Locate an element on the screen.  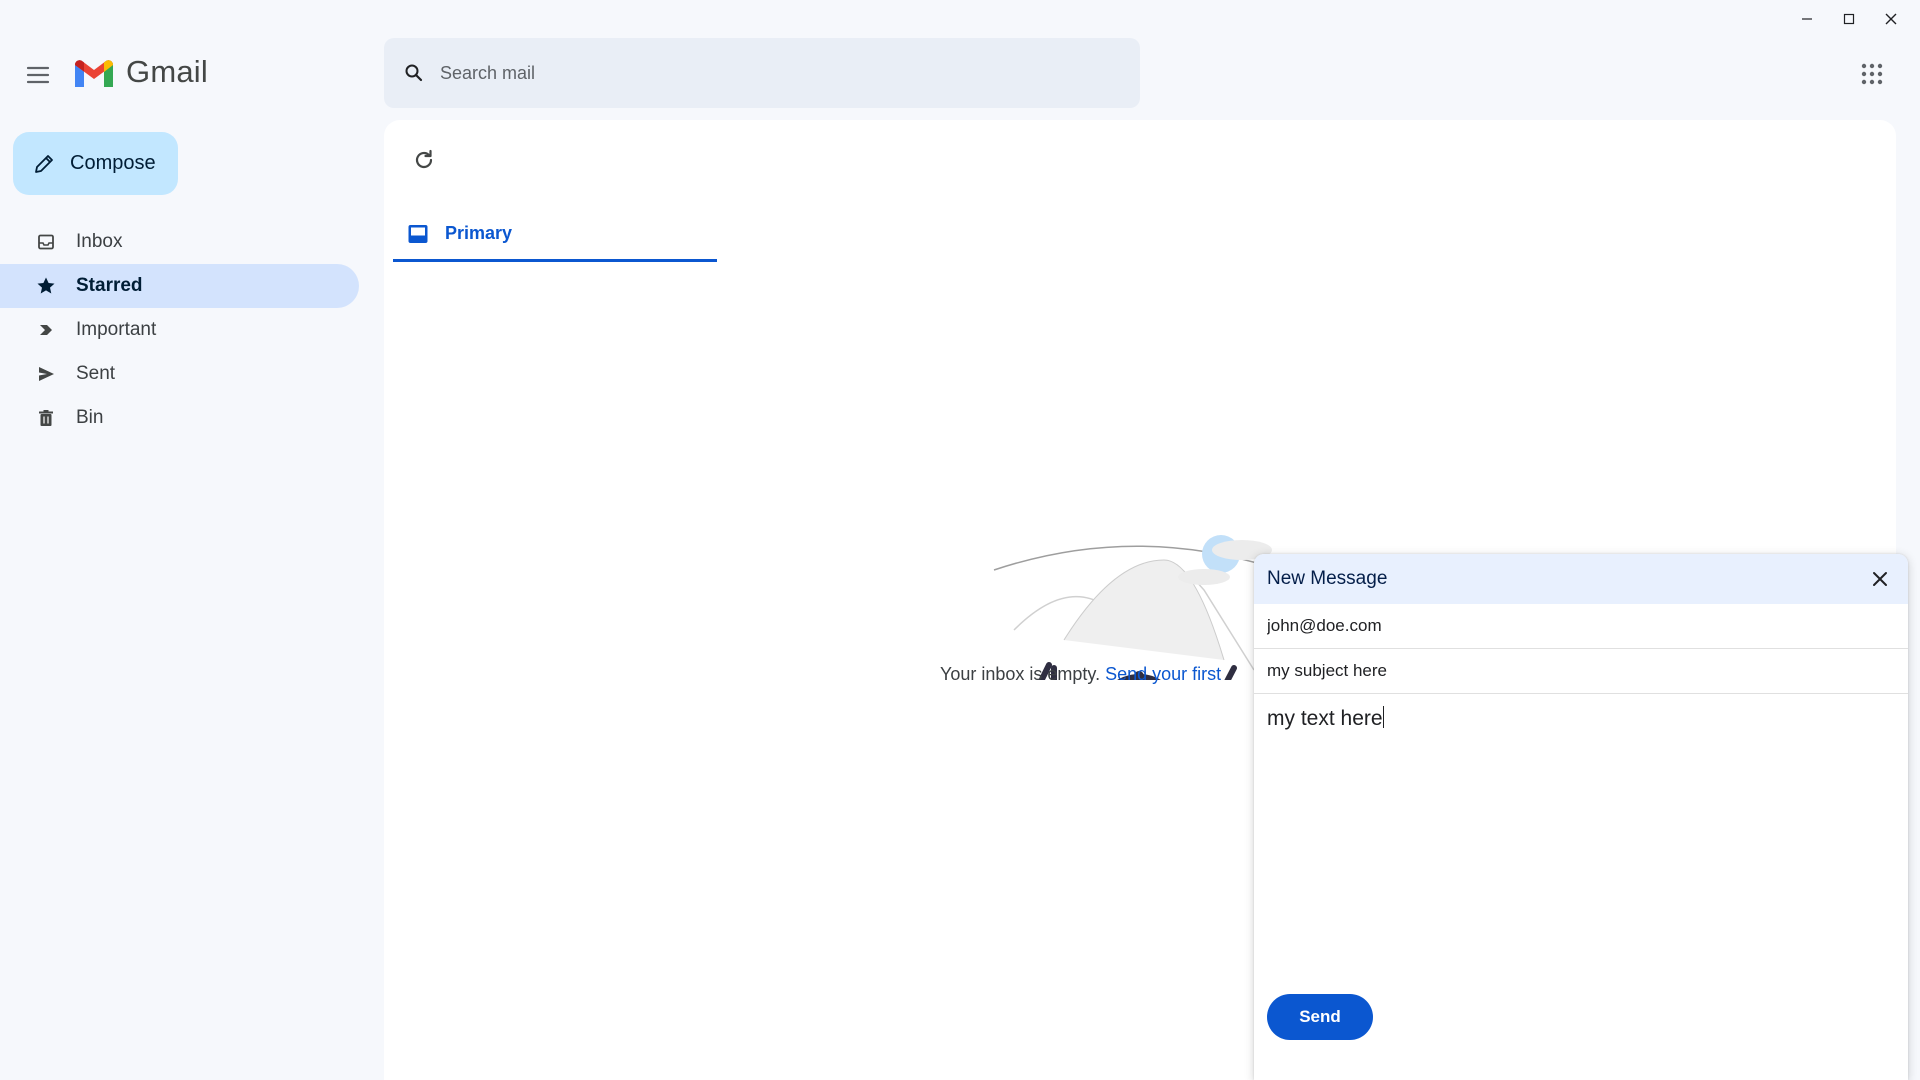
maximize-button is located at coordinates (1849, 19).